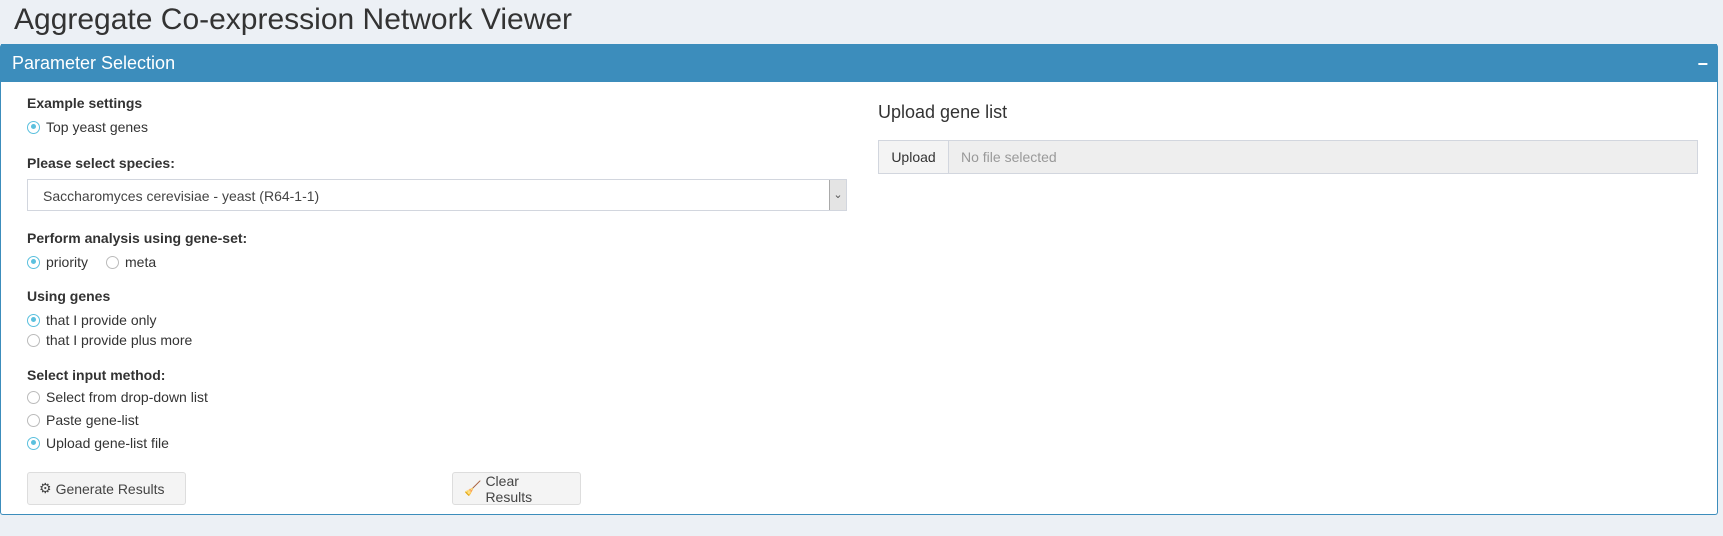  What do you see at coordinates (293, 19) in the screenshot?
I see `page-title: Aggregate Co-expression Network Viewer` at bounding box center [293, 19].